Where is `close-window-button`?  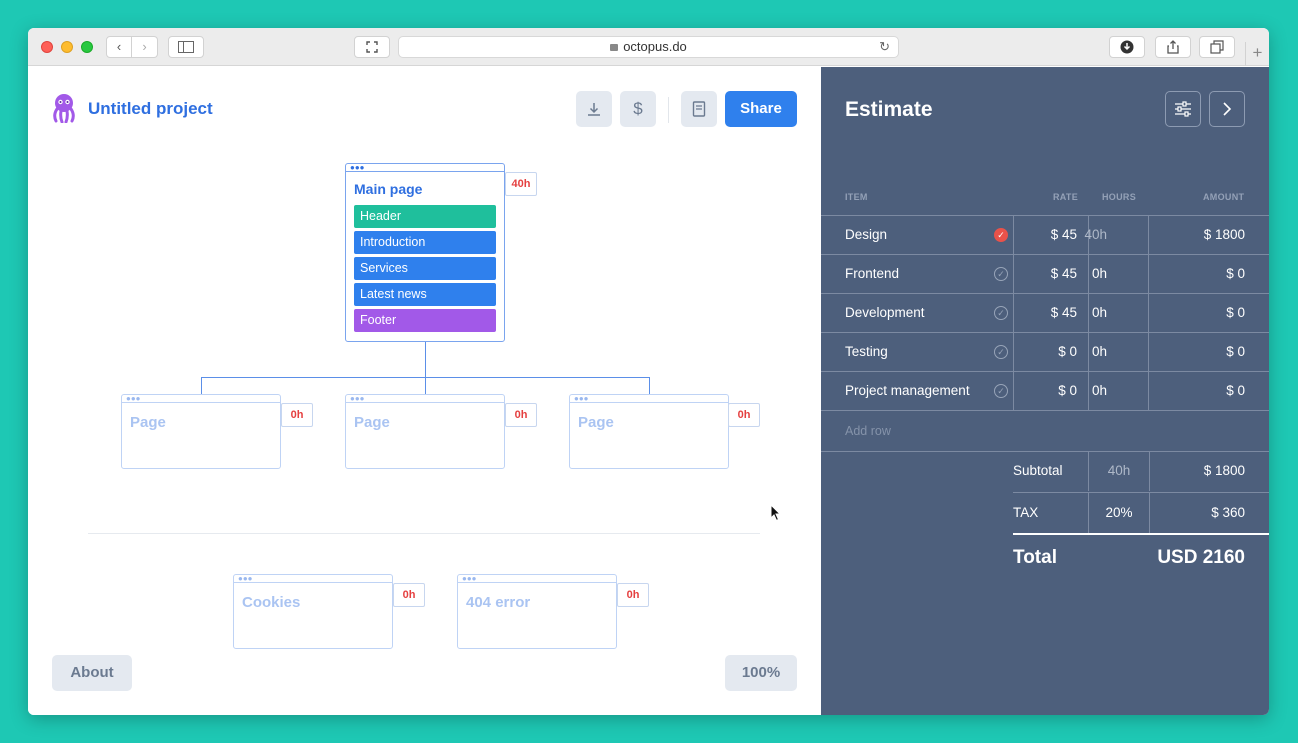
close-window-button is located at coordinates (47, 47).